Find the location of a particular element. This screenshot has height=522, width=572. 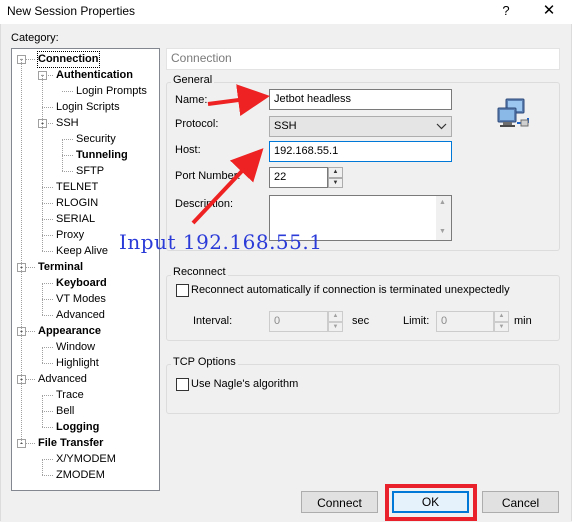

tree-item-highlight: Highlight is located at coordinates (77, 363).